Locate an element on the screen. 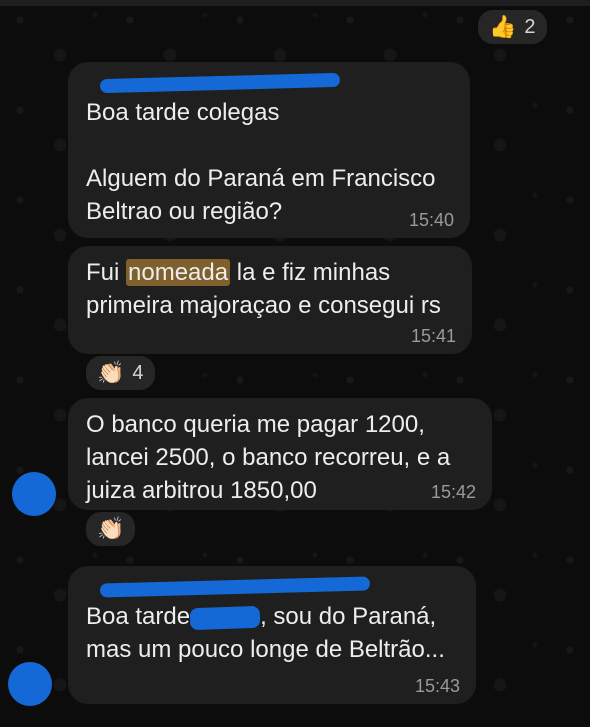 This screenshot has height=727, width=590. text-segment: , sou do Paraná, is located at coordinates (348, 616).